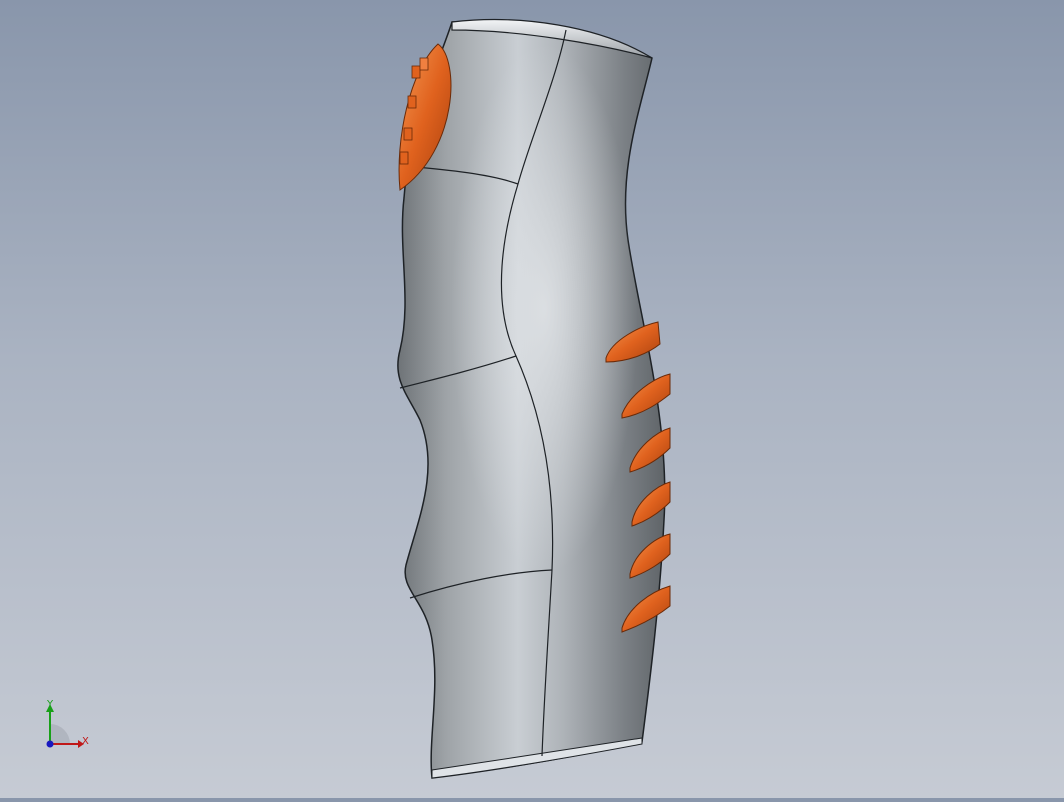  What do you see at coordinates (50, 744) in the screenshot?
I see `z-axis-dot` at bounding box center [50, 744].